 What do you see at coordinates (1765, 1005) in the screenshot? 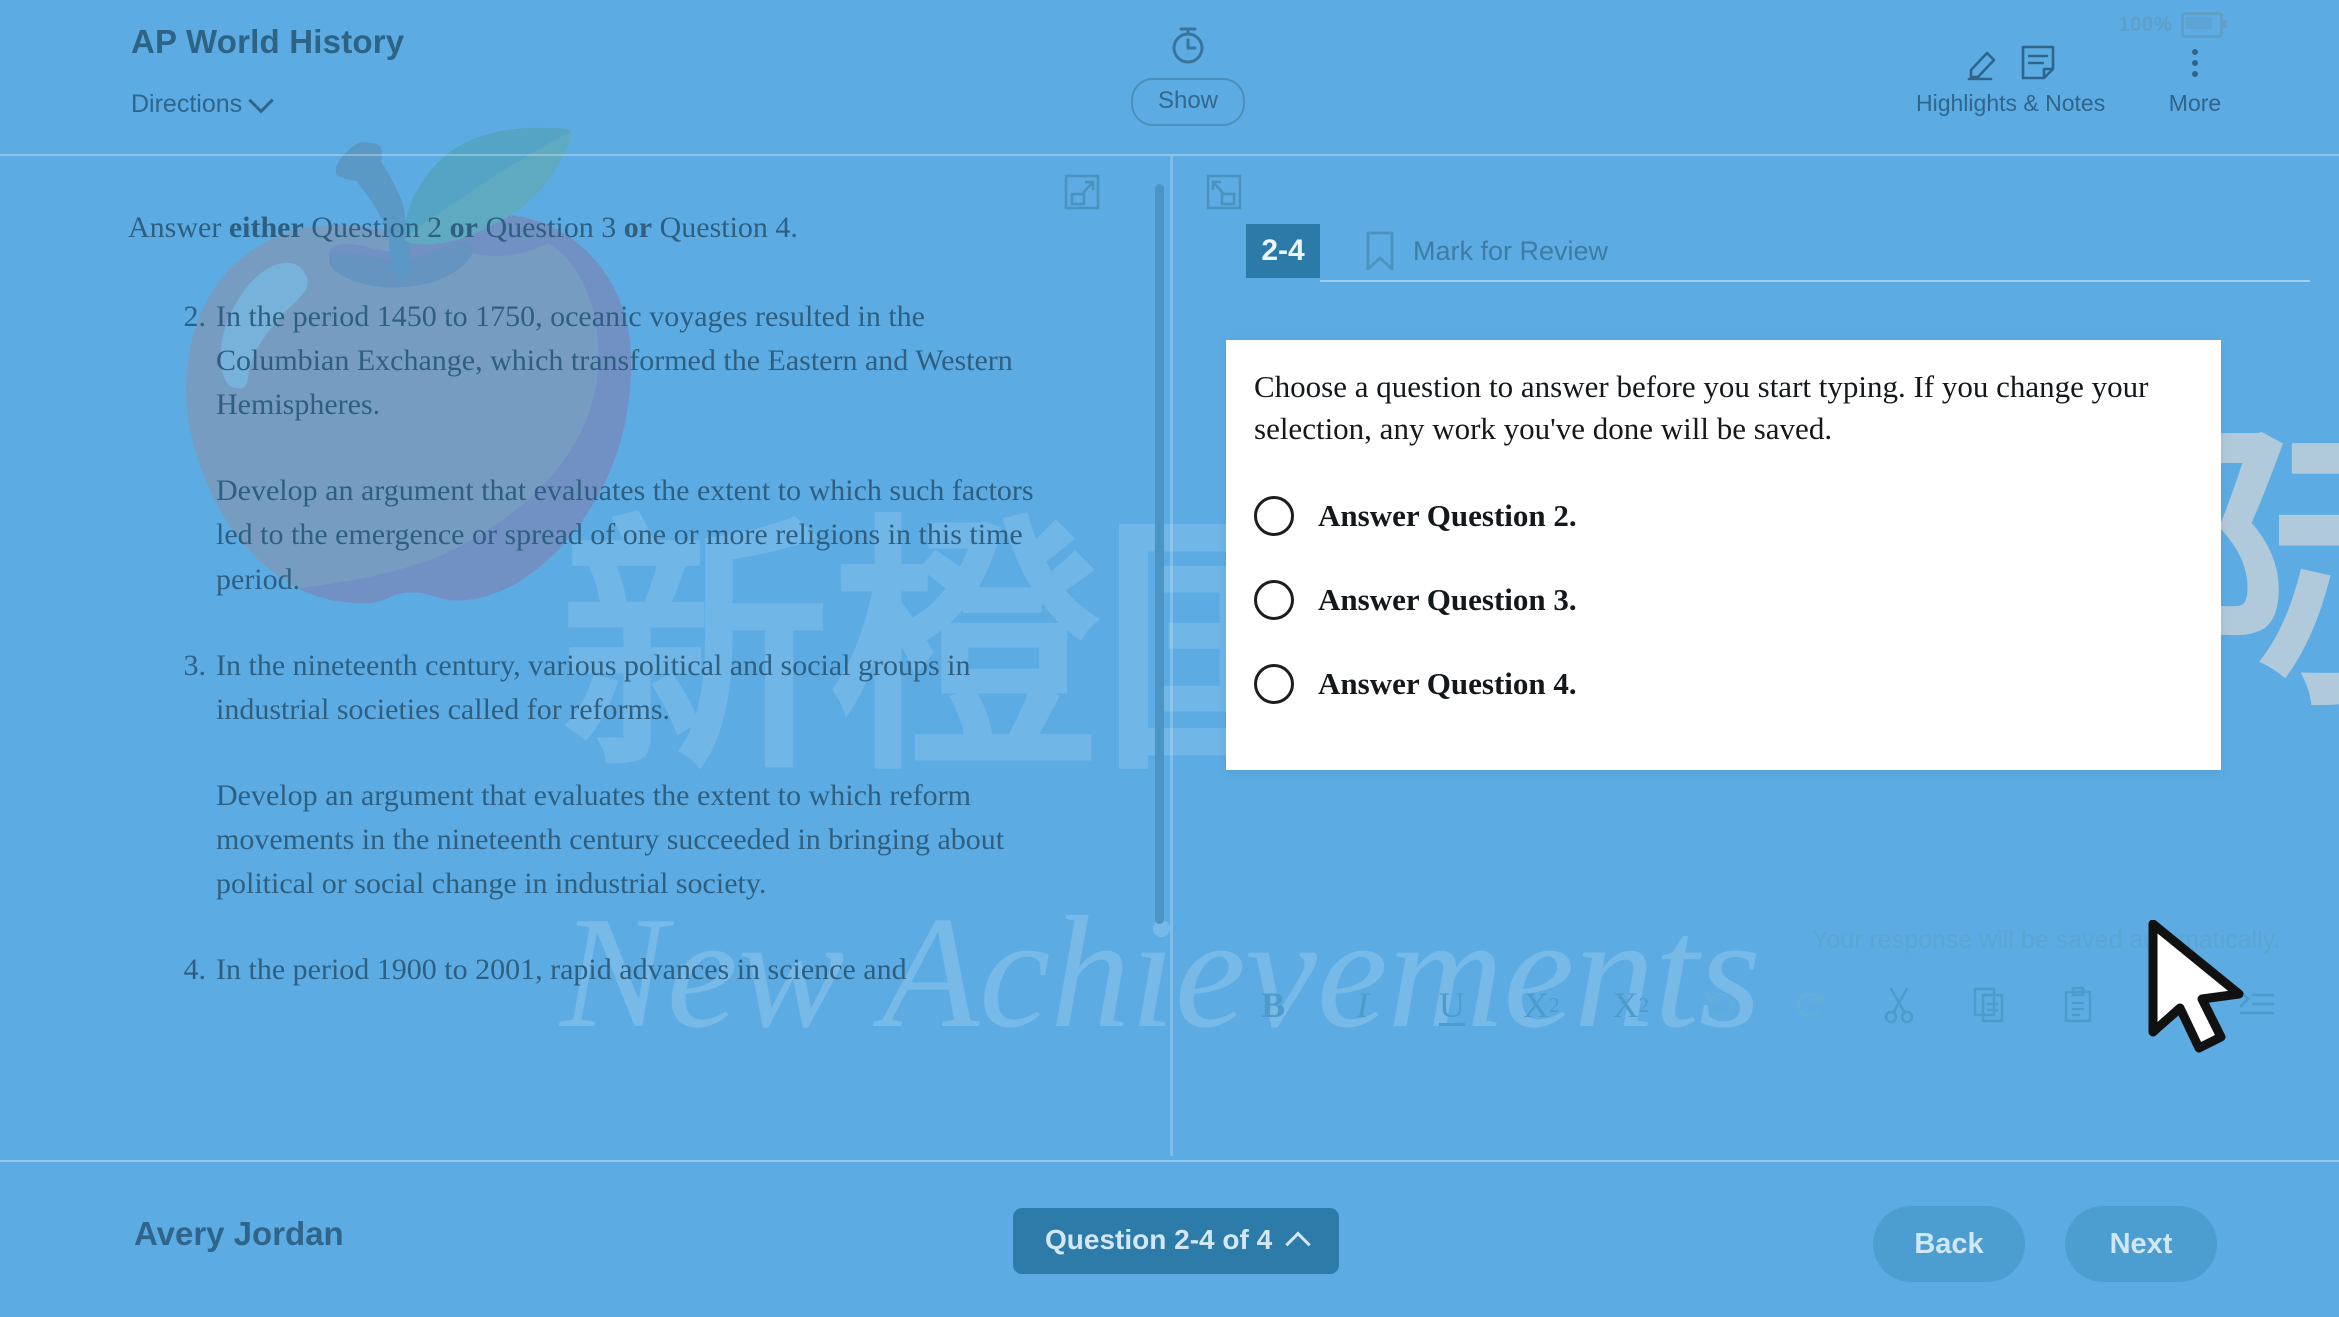
I see `rich-text-toolbar: B I U X2 X2 Ω` at bounding box center [1765, 1005].